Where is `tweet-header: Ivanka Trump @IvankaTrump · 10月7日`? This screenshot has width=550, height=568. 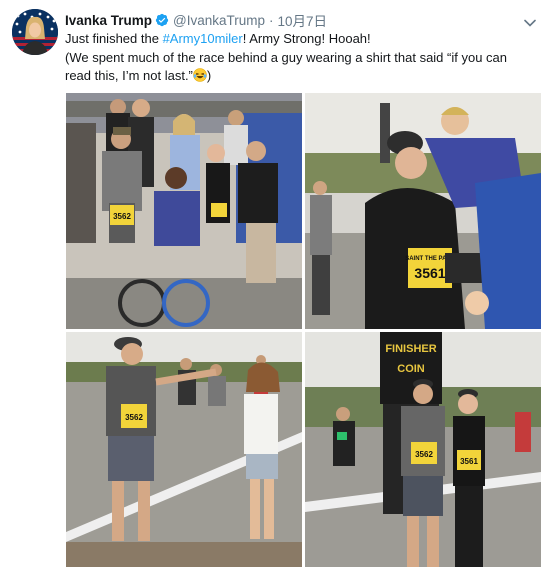
tweet-header: Ivanka Trump @IvankaTrump · 10月7日 is located at coordinates (301, 20).